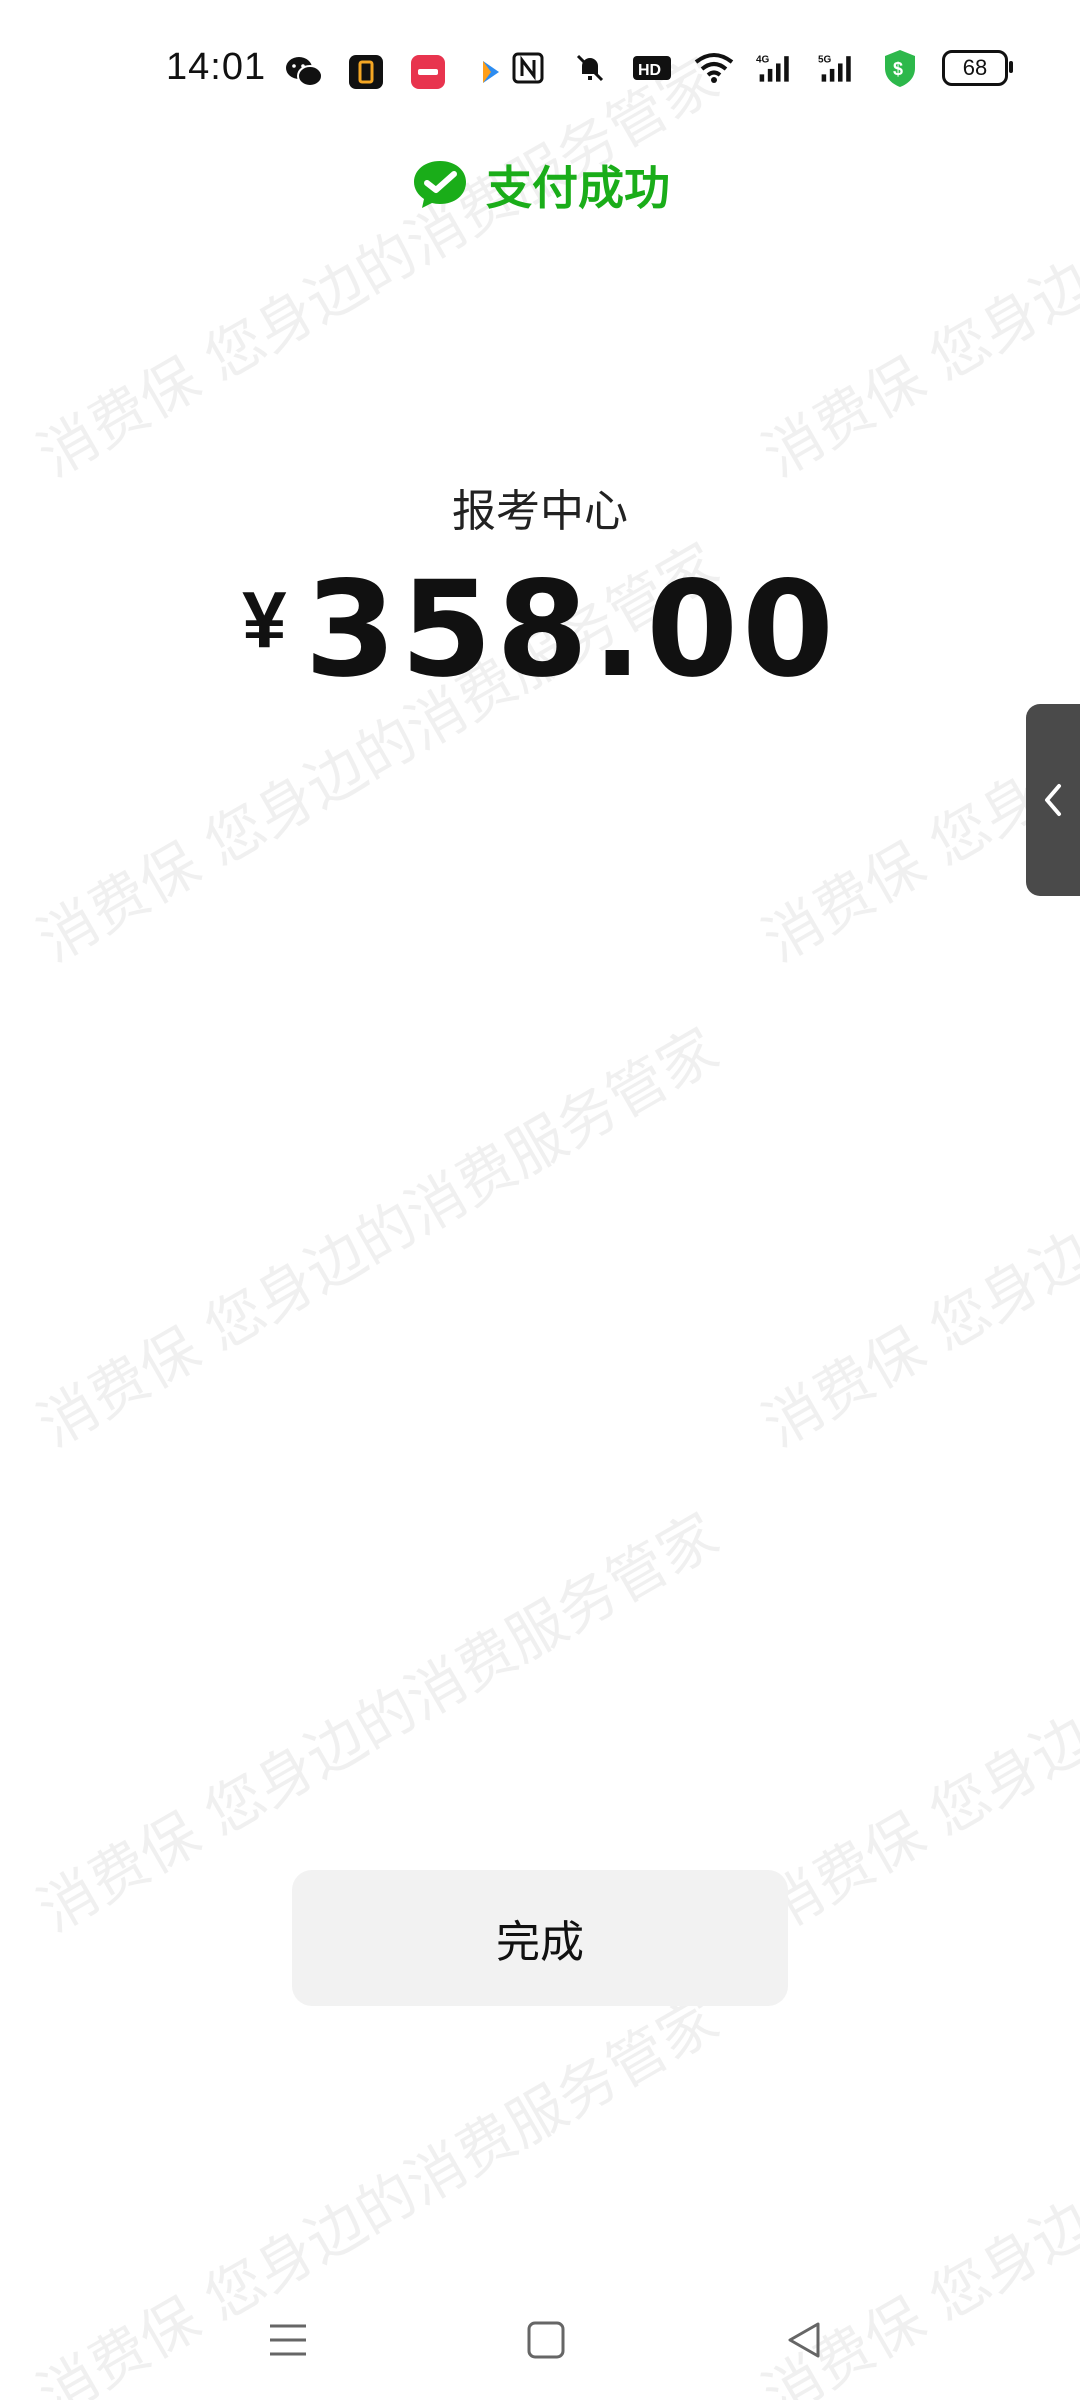  I want to click on battery-icon: 68, so click(977, 68).